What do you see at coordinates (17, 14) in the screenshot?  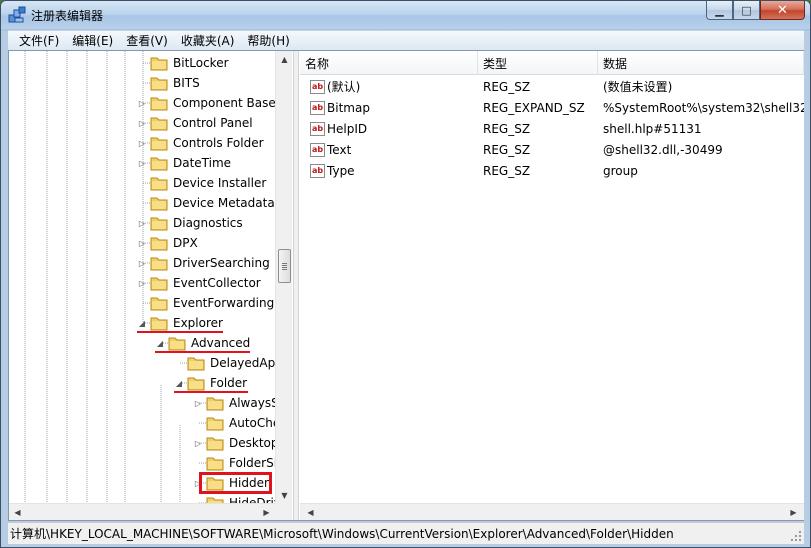 I see `regedit-app-icon` at bounding box center [17, 14].